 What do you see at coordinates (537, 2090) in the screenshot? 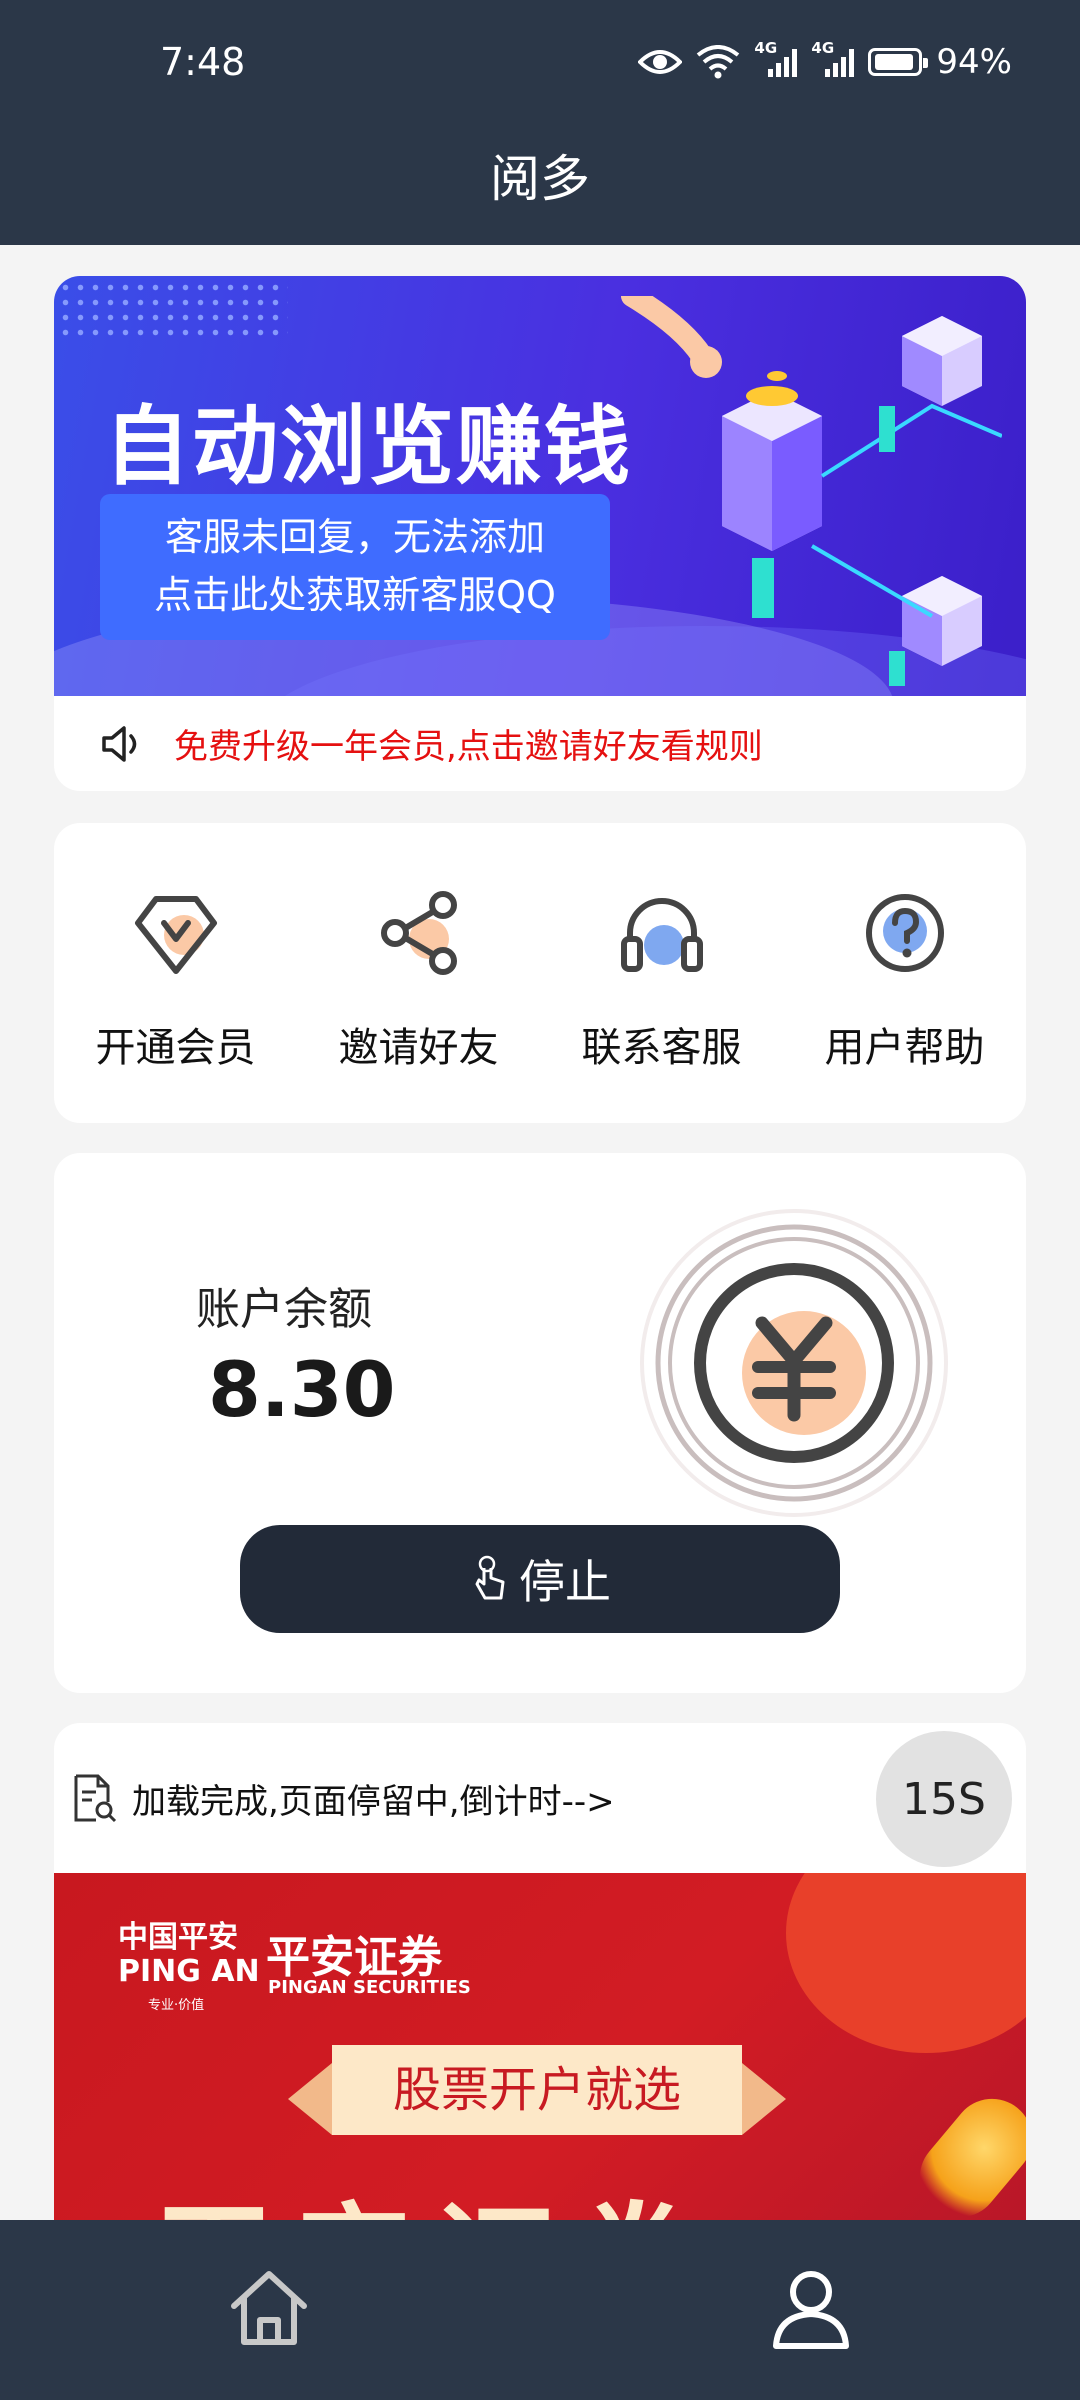
I see `ad-ribbon: 股票开户就选` at bounding box center [537, 2090].